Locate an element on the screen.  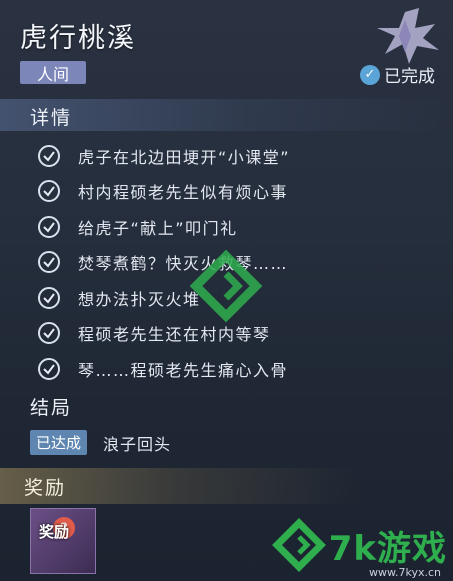
watermark-url: www.7kyx.cn is located at coordinates (405, 572).